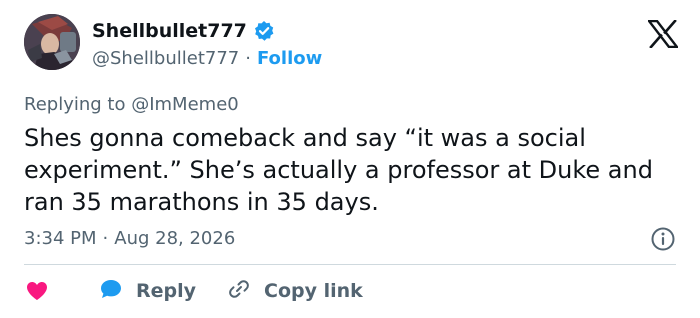  I want to click on name-row: Shellbullet777, so click(183, 31).